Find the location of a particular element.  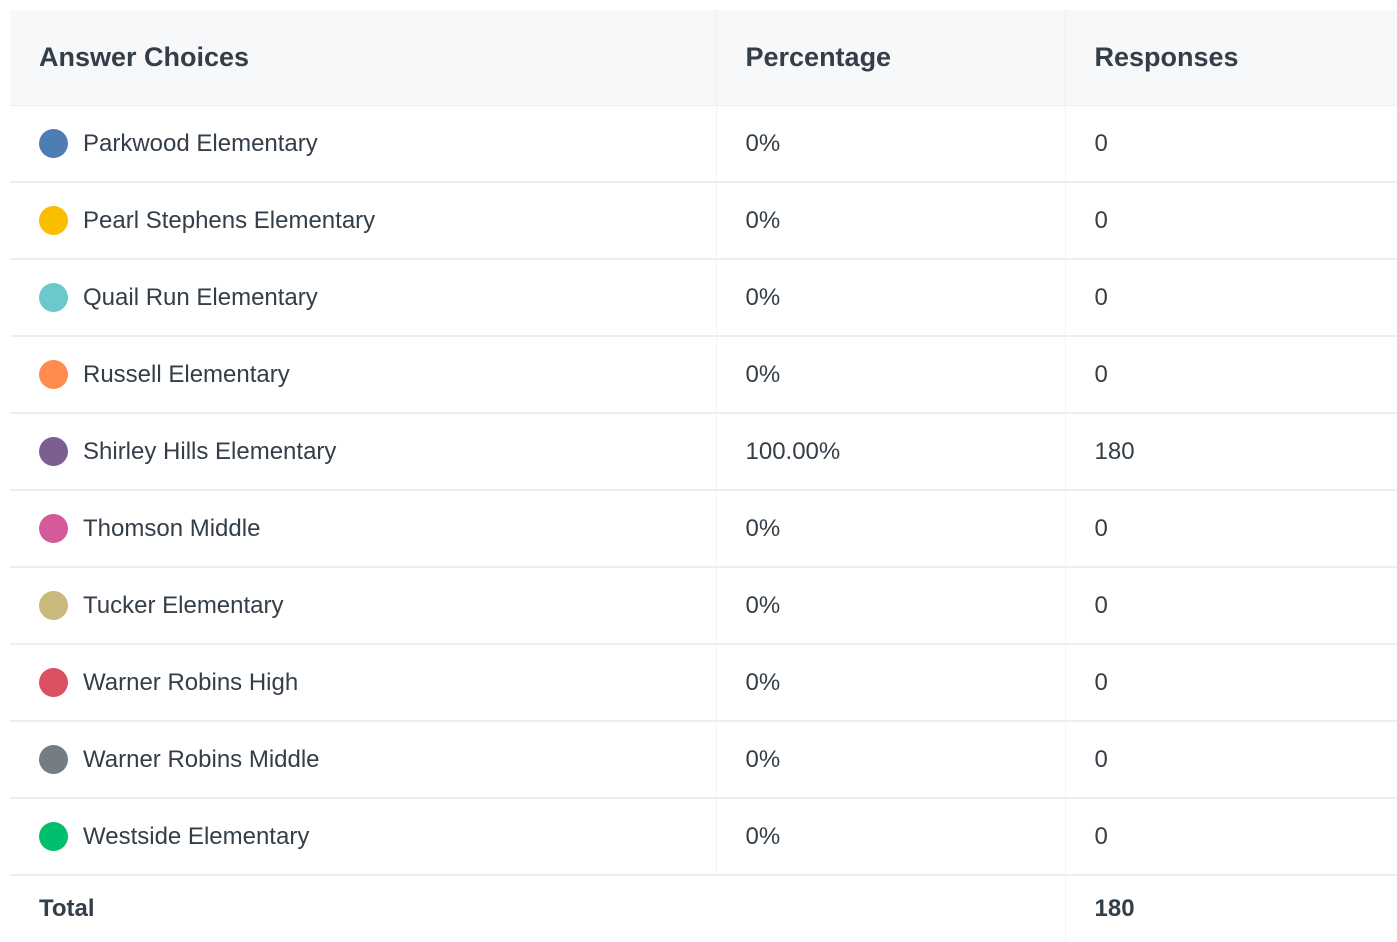

answer-choice-label: Shirley Hills Elementary is located at coordinates (210, 451).